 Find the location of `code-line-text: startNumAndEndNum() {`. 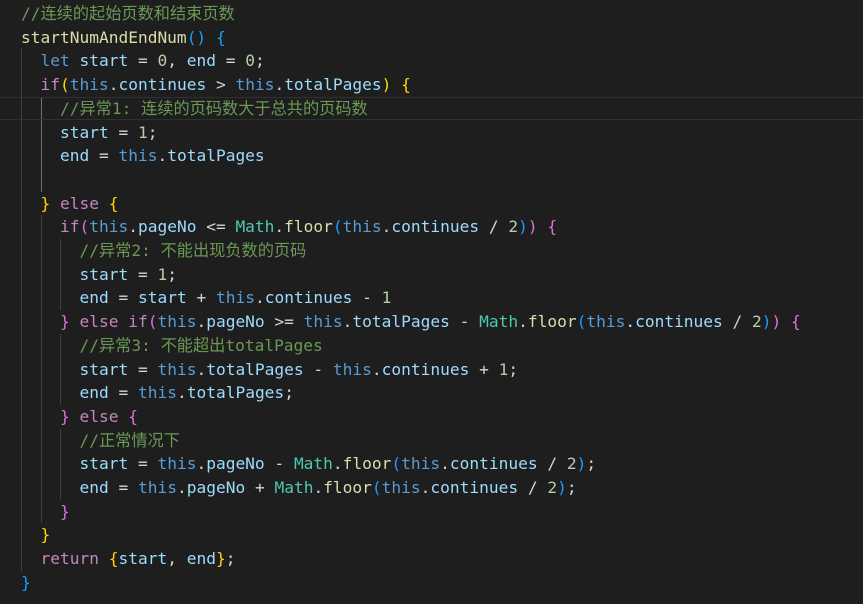

code-line-text: startNumAndEndNum() { is located at coordinates (123, 38).